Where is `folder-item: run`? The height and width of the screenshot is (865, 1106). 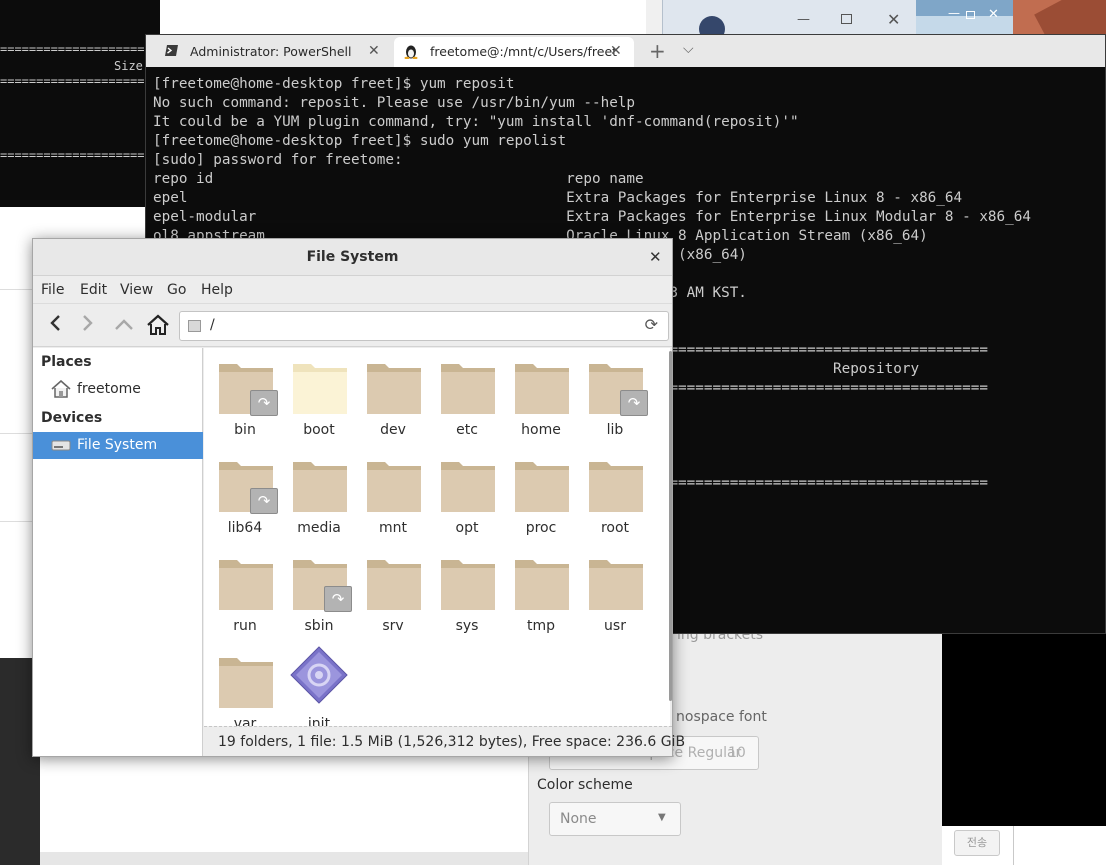
folder-item: run is located at coordinates (245, 597).